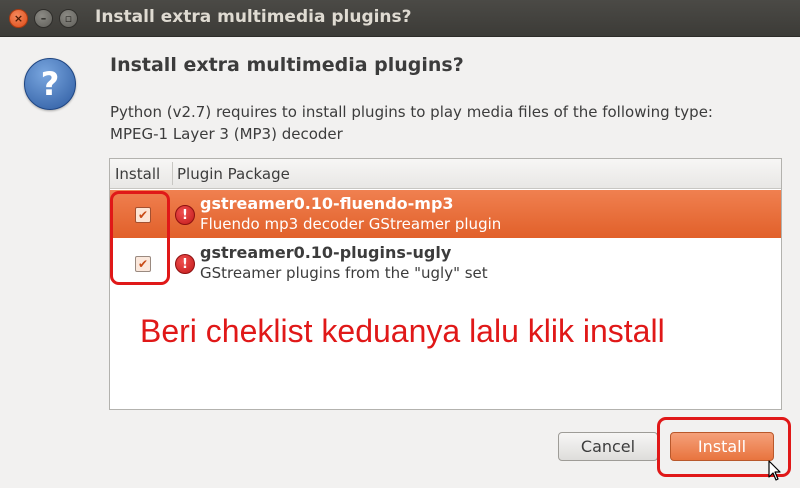  Describe the element at coordinates (402, 331) in the screenshot. I see `instruction-annotation: Beri cheklist keduanya lalu klik install` at that location.